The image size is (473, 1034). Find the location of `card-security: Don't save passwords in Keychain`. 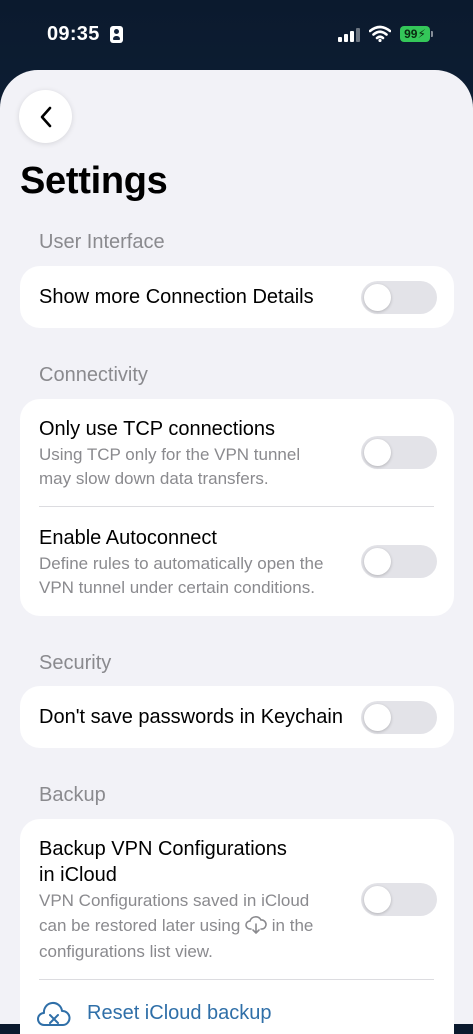

card-security: Don't save passwords in Keychain is located at coordinates (237, 717).